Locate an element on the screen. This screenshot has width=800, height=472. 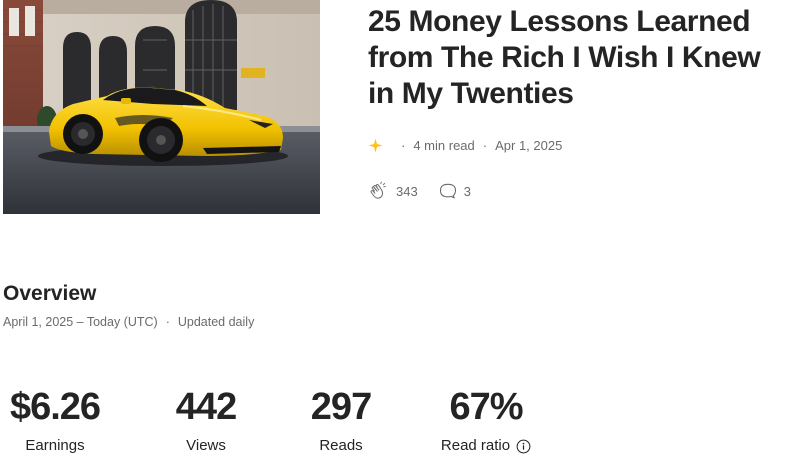
overview-date-range: April 1, 2025 – Today (UTC) is located at coordinates (80, 322).